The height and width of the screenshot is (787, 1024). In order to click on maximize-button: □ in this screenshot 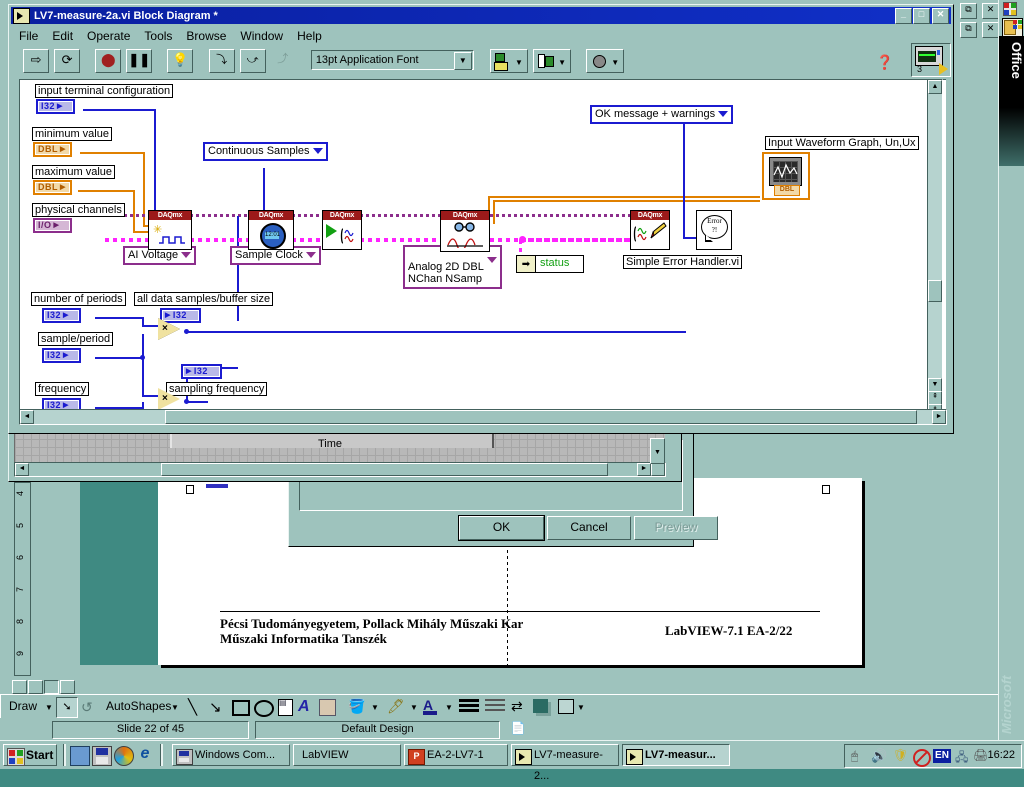, I will do `click(921, 15)`.